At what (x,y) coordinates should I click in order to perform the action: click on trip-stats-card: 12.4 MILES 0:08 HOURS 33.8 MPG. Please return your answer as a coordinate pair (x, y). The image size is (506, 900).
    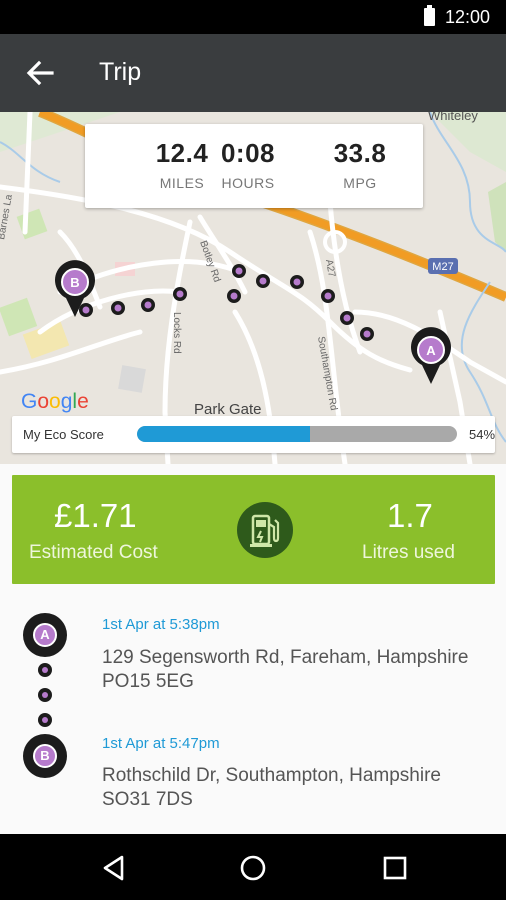
    Looking at the image, I should click on (254, 166).